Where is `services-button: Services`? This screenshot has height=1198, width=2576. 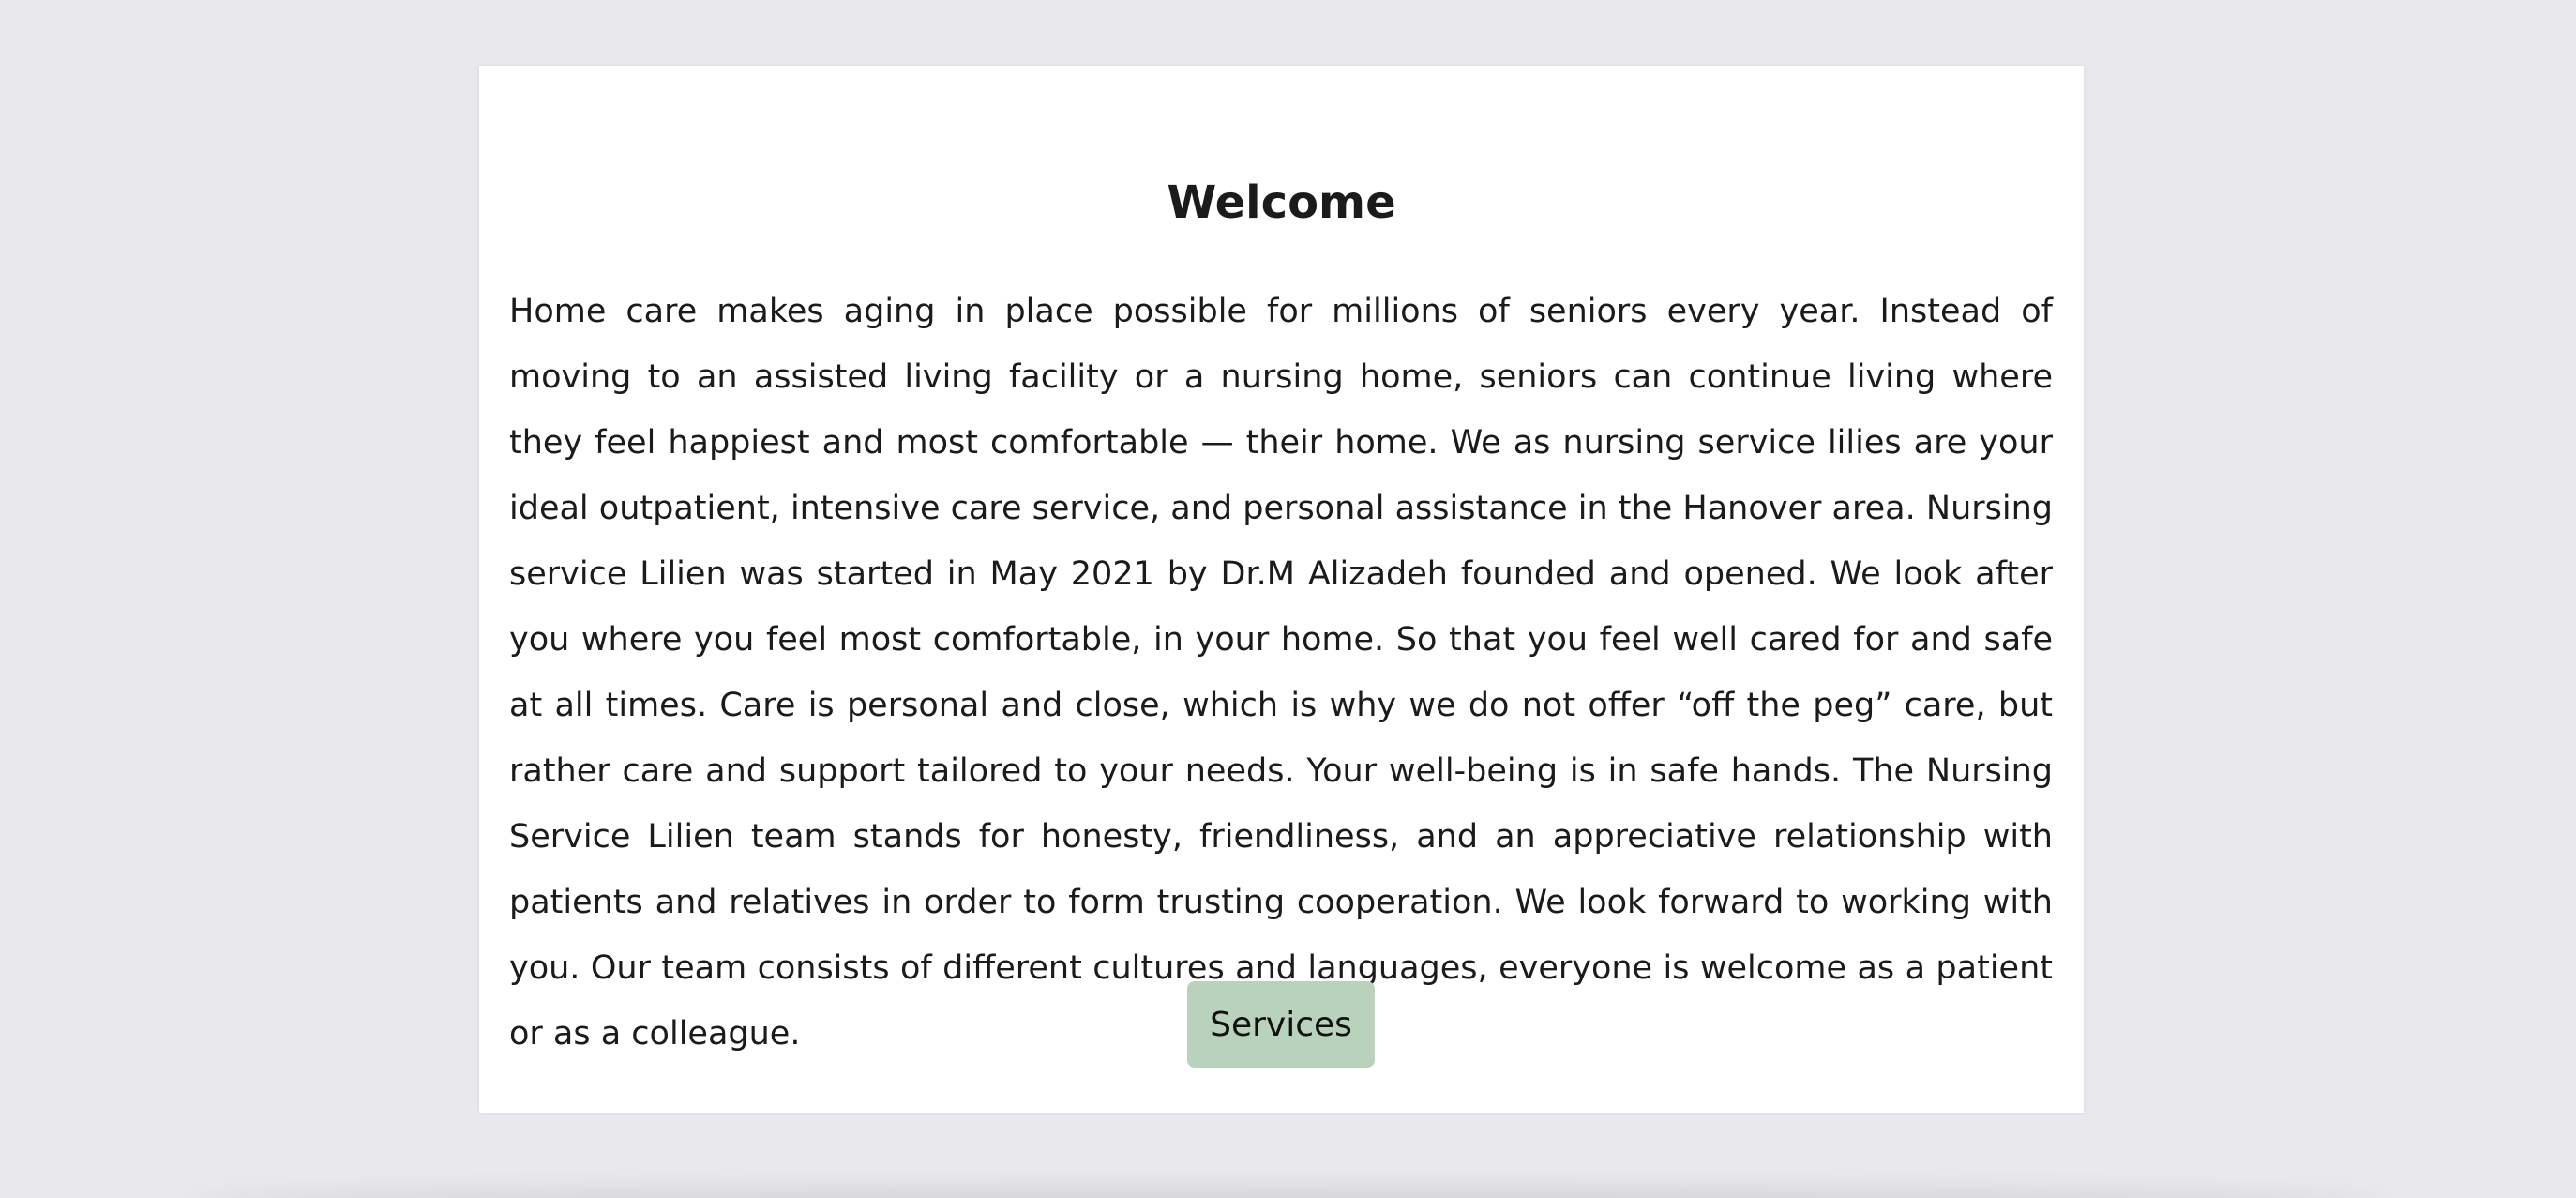
services-button: Services is located at coordinates (1281, 1024).